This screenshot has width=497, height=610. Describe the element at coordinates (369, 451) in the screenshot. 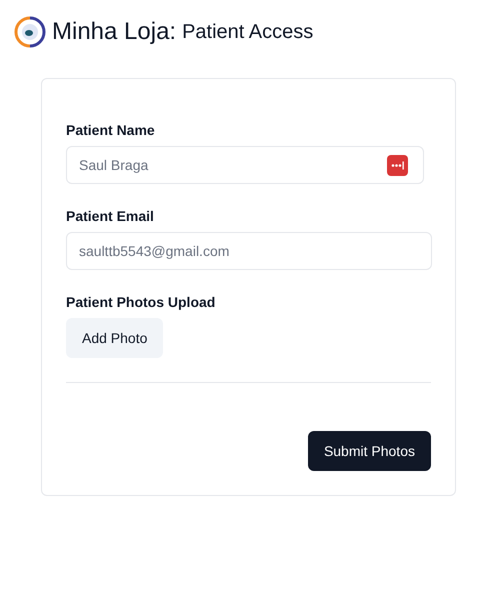

I see `submit-button: Submit Photos` at that location.